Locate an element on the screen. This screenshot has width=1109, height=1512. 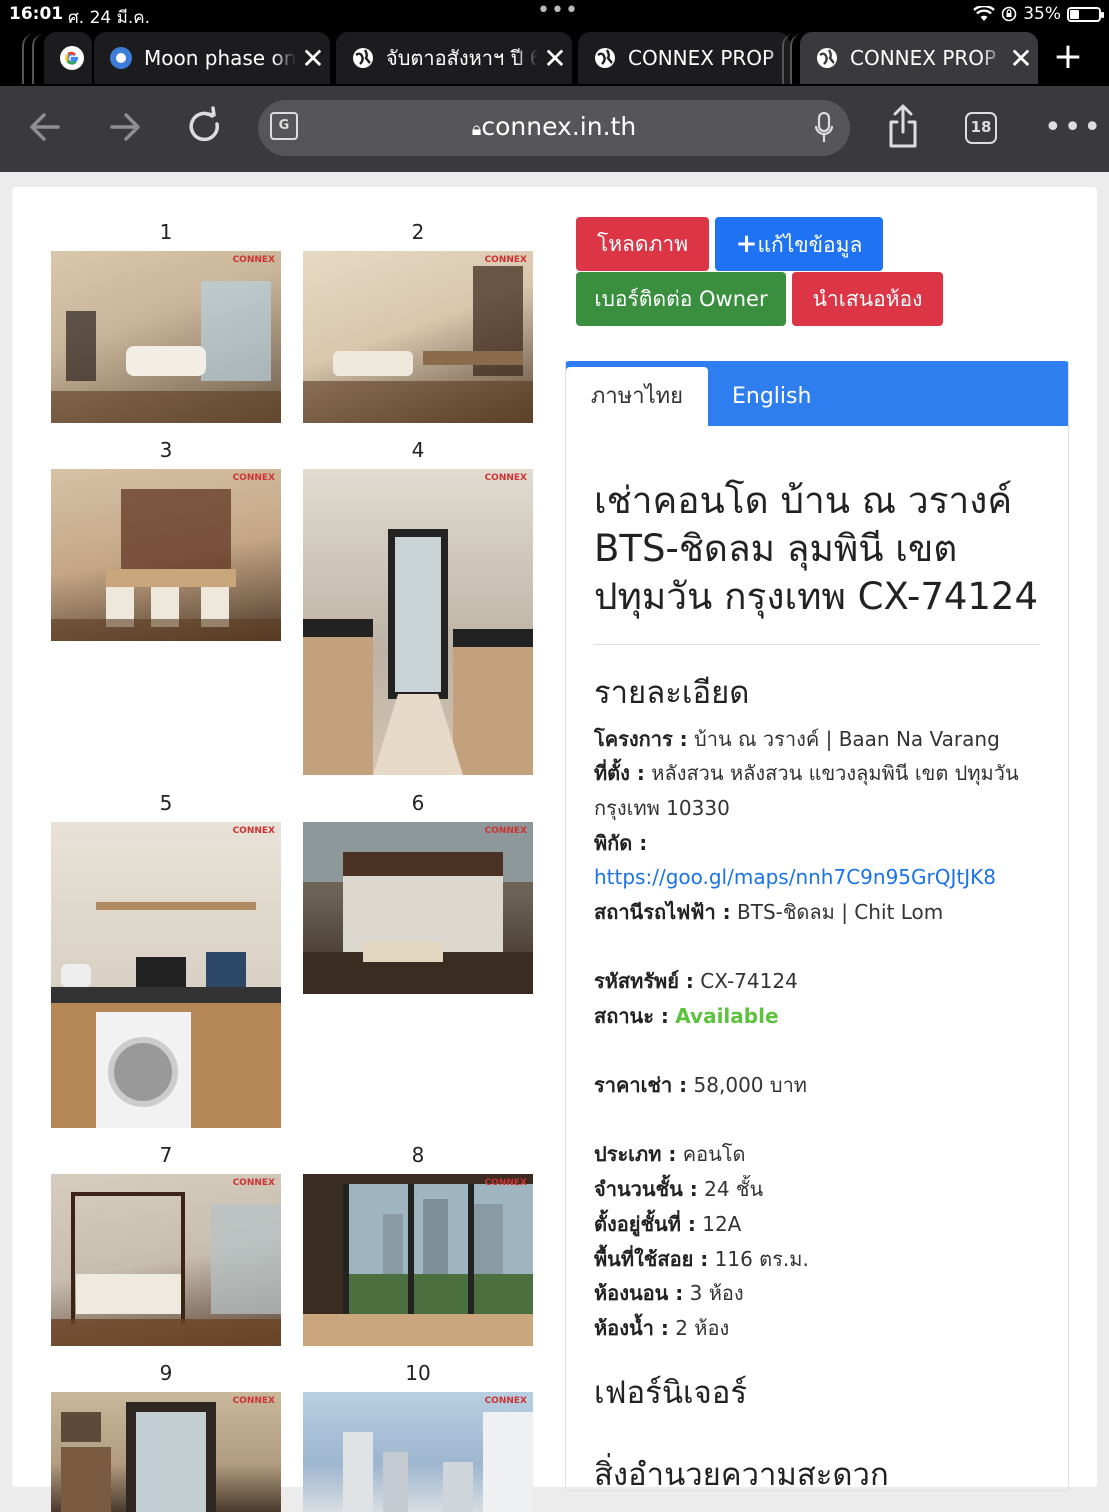
bedrooms-value: 3 ห้อง is located at coordinates (716, 1293).